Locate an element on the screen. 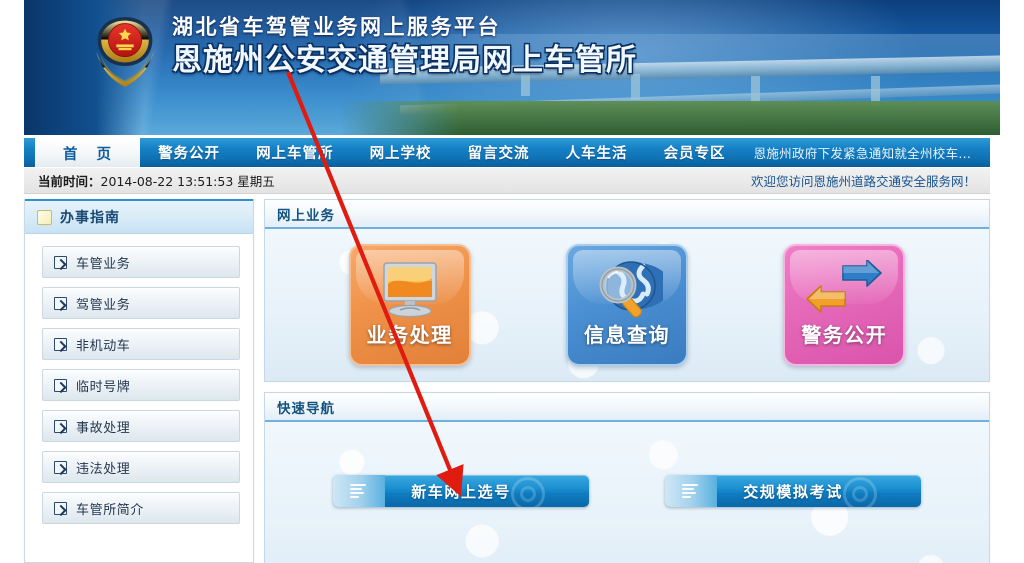 This screenshot has width=1024, height=563. tile-label: 信息查询 is located at coordinates (626, 335).